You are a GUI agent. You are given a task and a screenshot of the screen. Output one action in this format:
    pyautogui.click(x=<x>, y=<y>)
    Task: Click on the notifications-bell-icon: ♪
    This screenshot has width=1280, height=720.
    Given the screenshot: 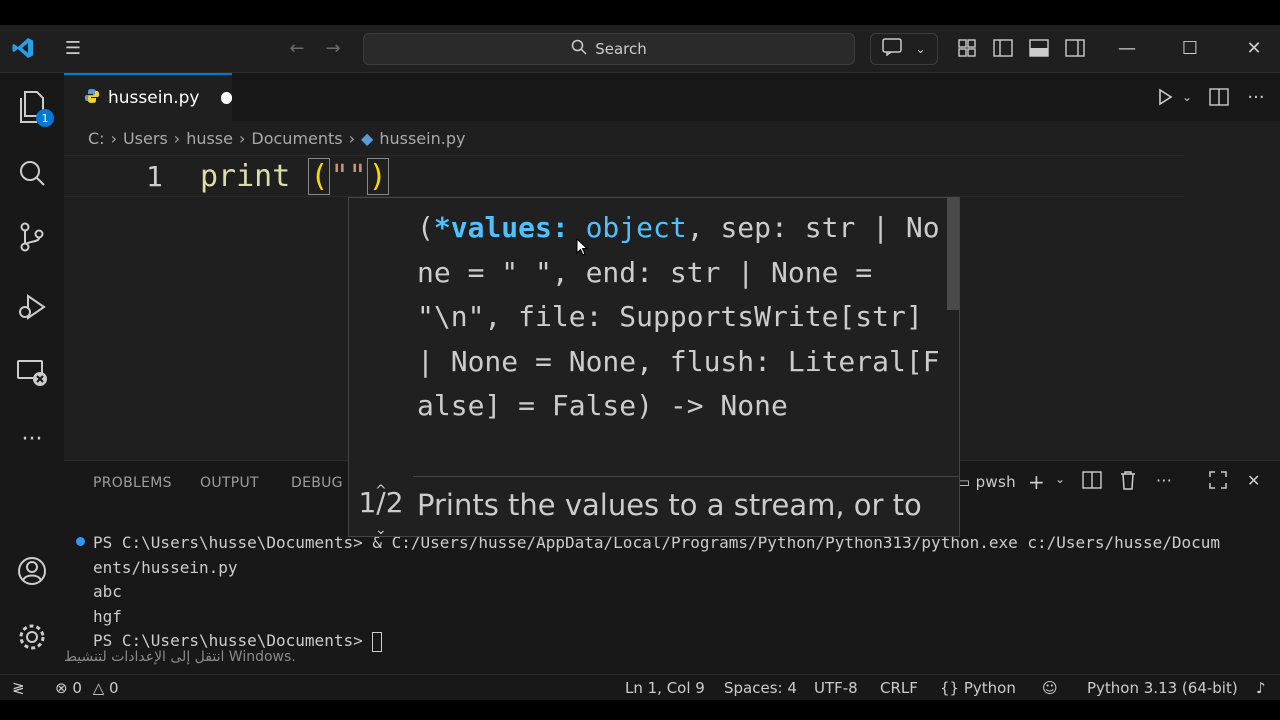 What is the action you would take?
    pyautogui.click(x=1261, y=688)
    